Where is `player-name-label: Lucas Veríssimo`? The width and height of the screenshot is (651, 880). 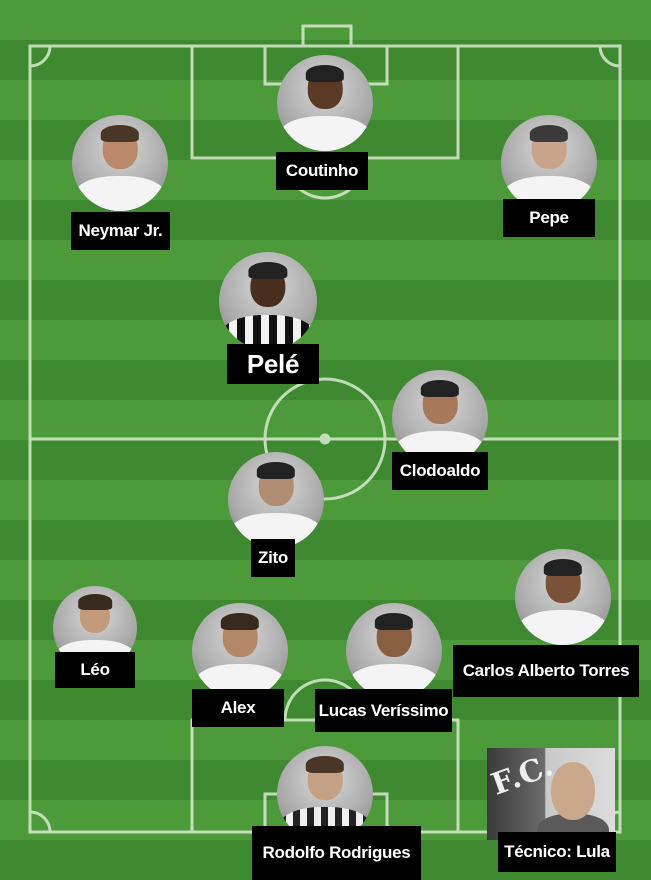 player-name-label: Lucas Veríssimo is located at coordinates (383, 710).